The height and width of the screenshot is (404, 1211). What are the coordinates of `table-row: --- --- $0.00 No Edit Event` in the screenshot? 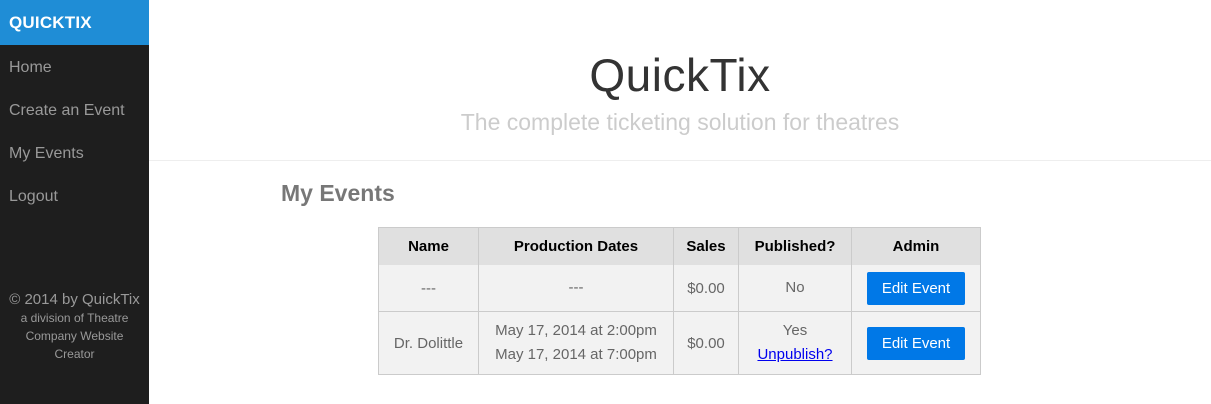 It's located at (679, 288).